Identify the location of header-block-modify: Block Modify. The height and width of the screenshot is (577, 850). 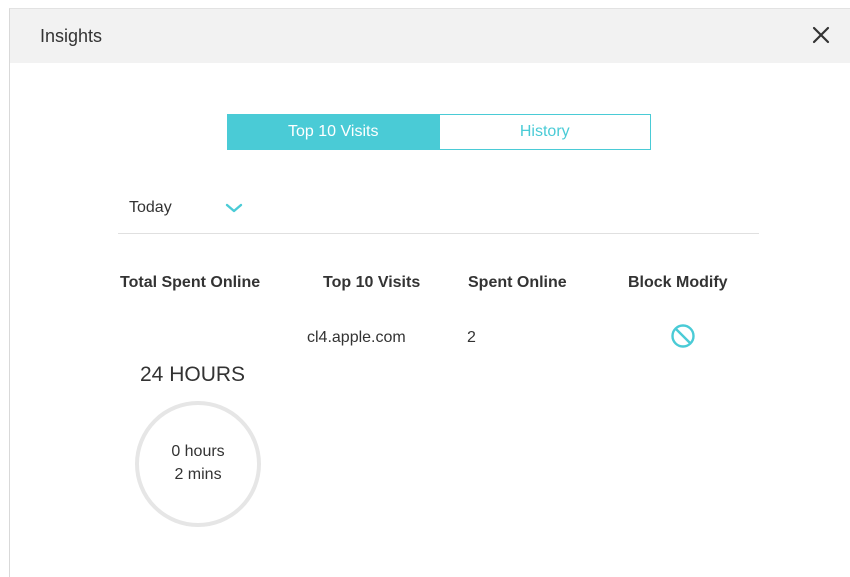
(678, 282).